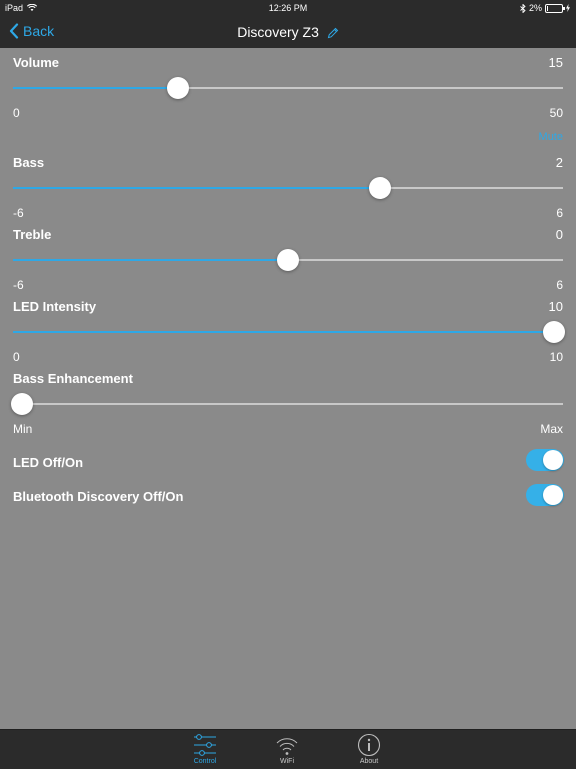 This screenshot has height=769, width=576. I want to click on tab-about-label: About, so click(369, 761).